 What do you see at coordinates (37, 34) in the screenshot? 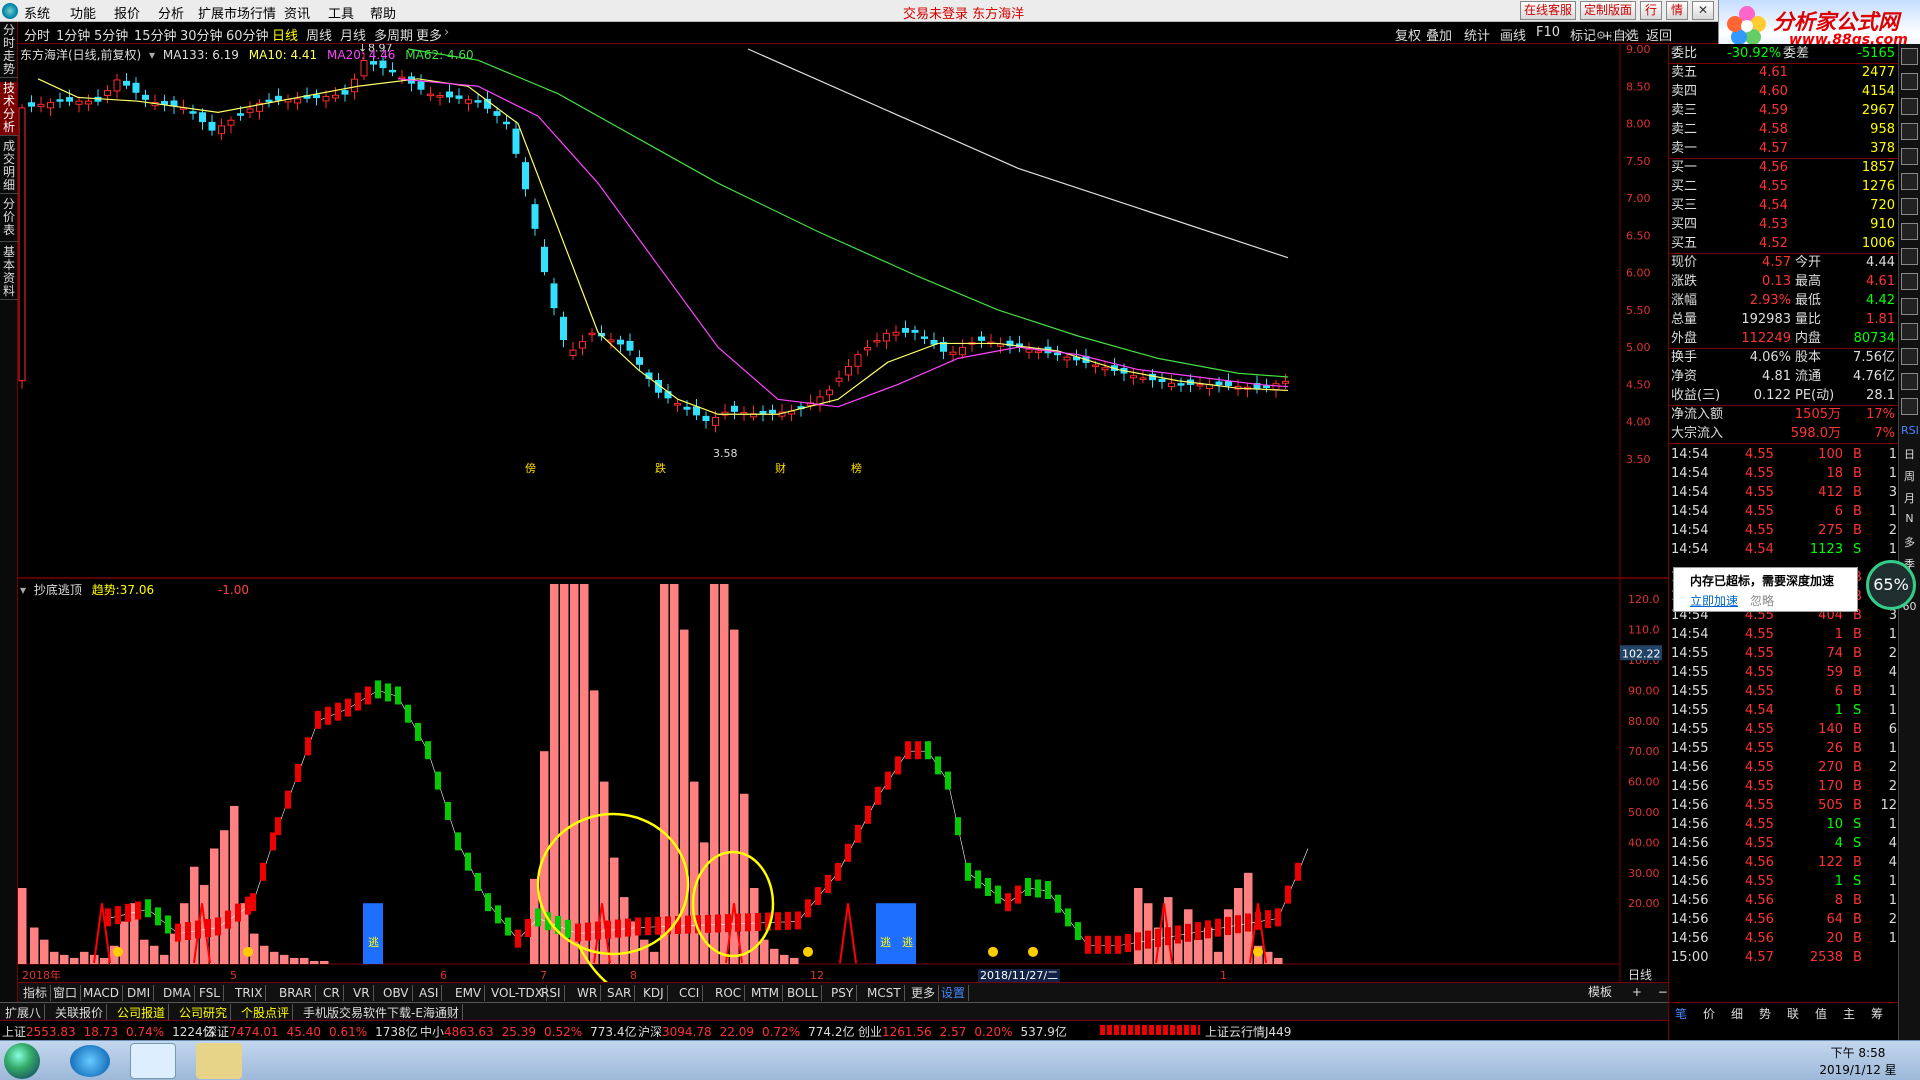
I see `period-tab-fenshi: 分时` at bounding box center [37, 34].